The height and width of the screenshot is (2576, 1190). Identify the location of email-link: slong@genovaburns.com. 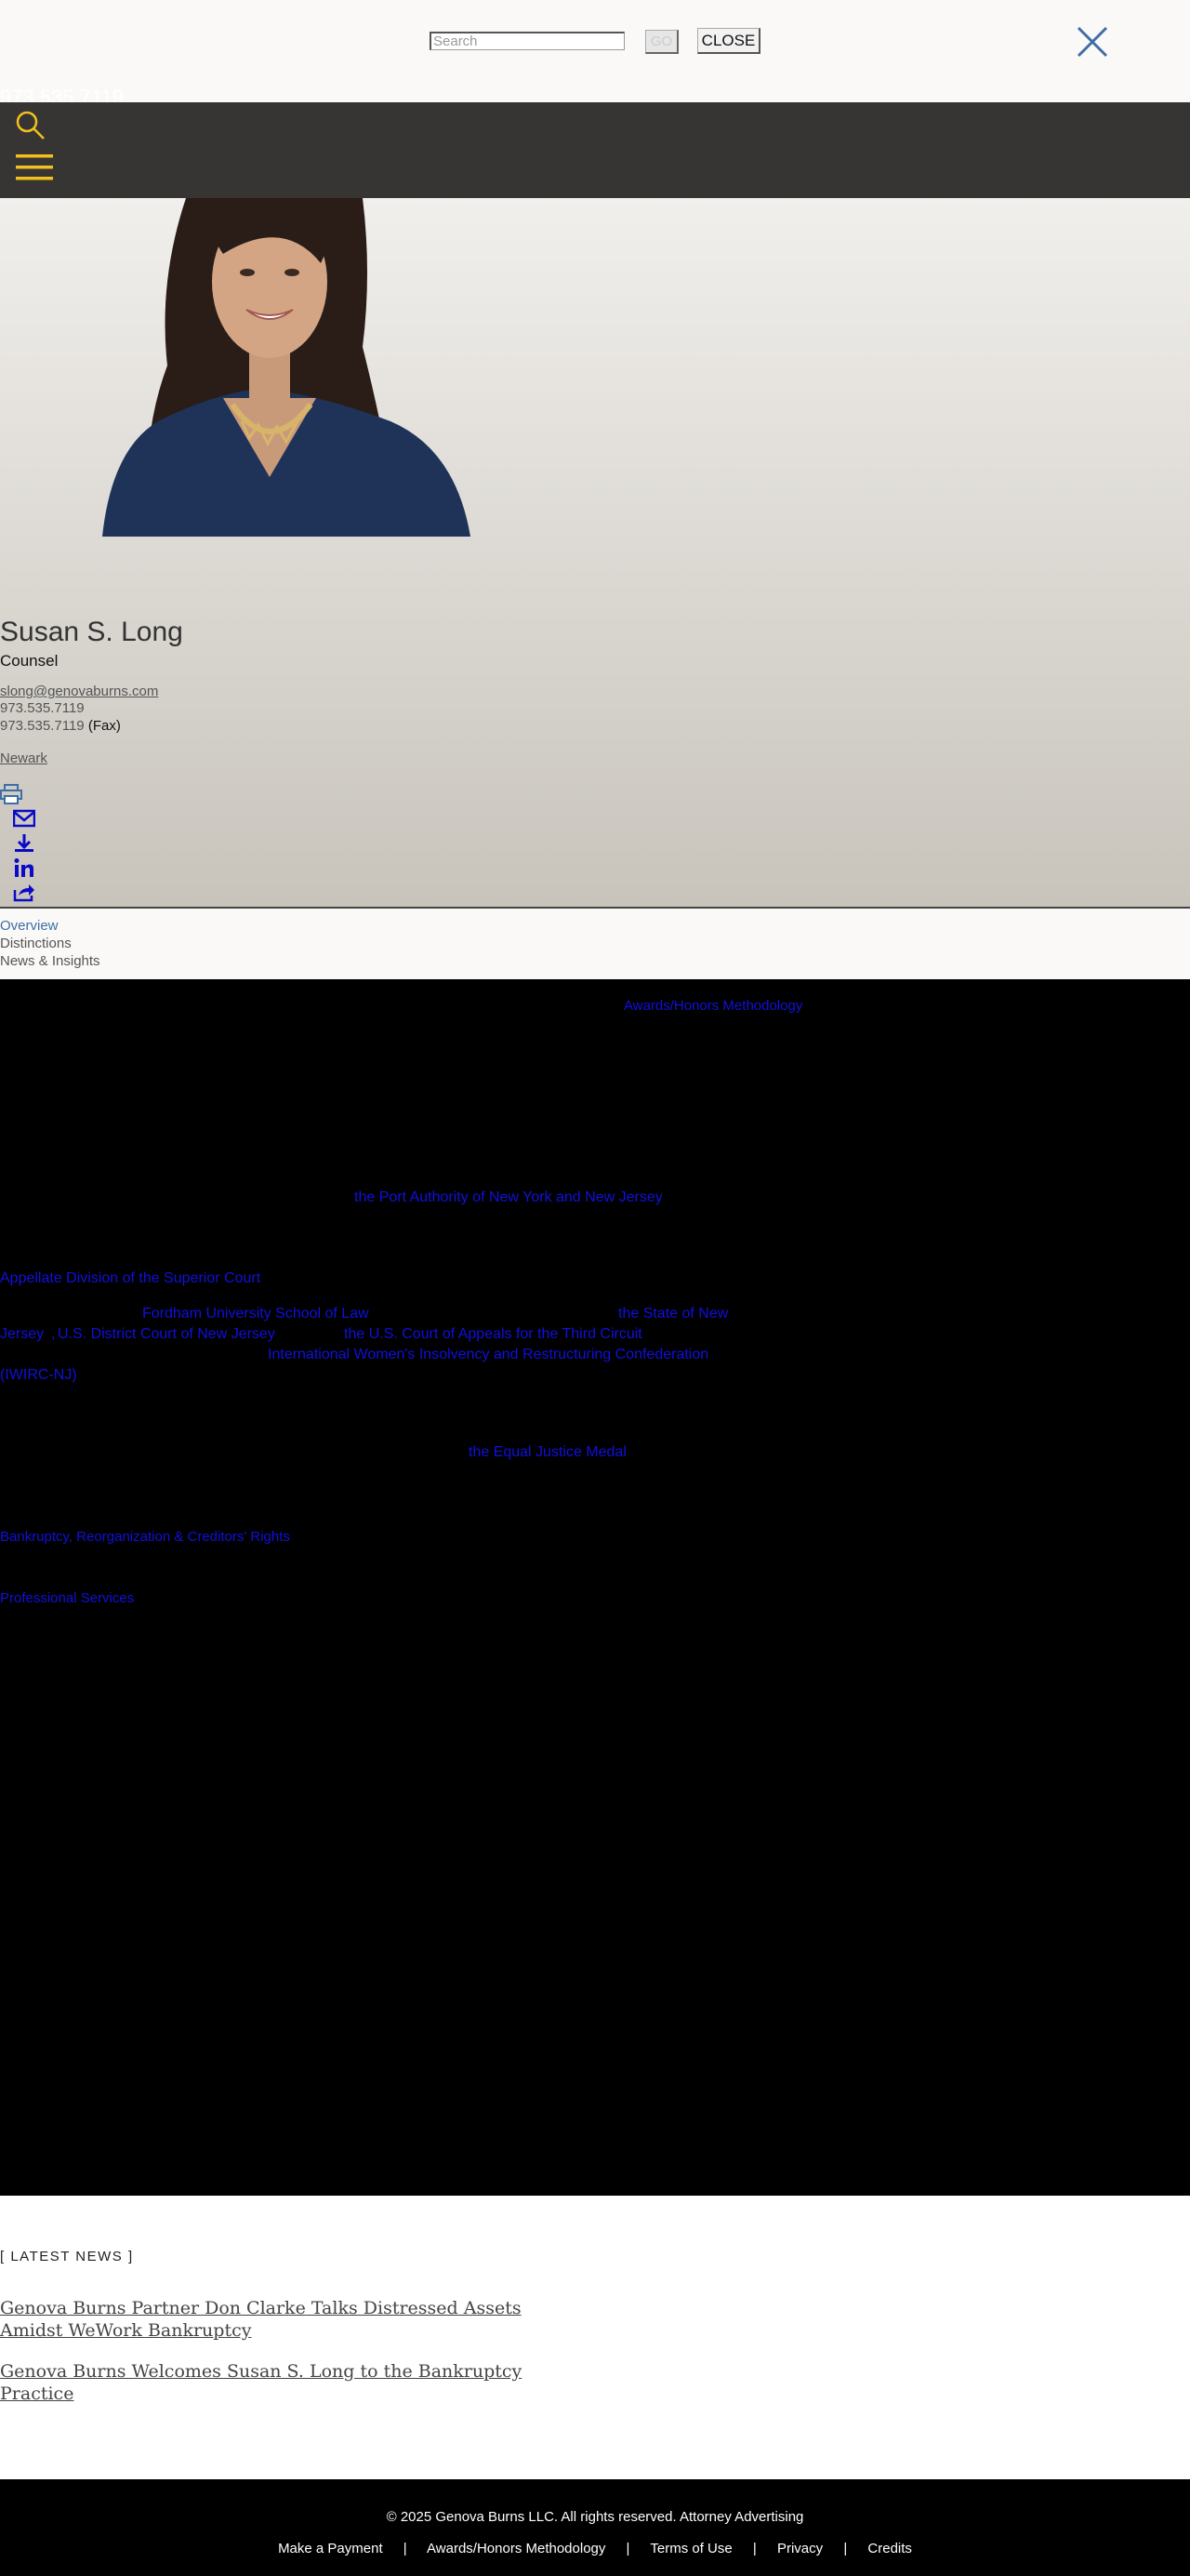
(79, 691).